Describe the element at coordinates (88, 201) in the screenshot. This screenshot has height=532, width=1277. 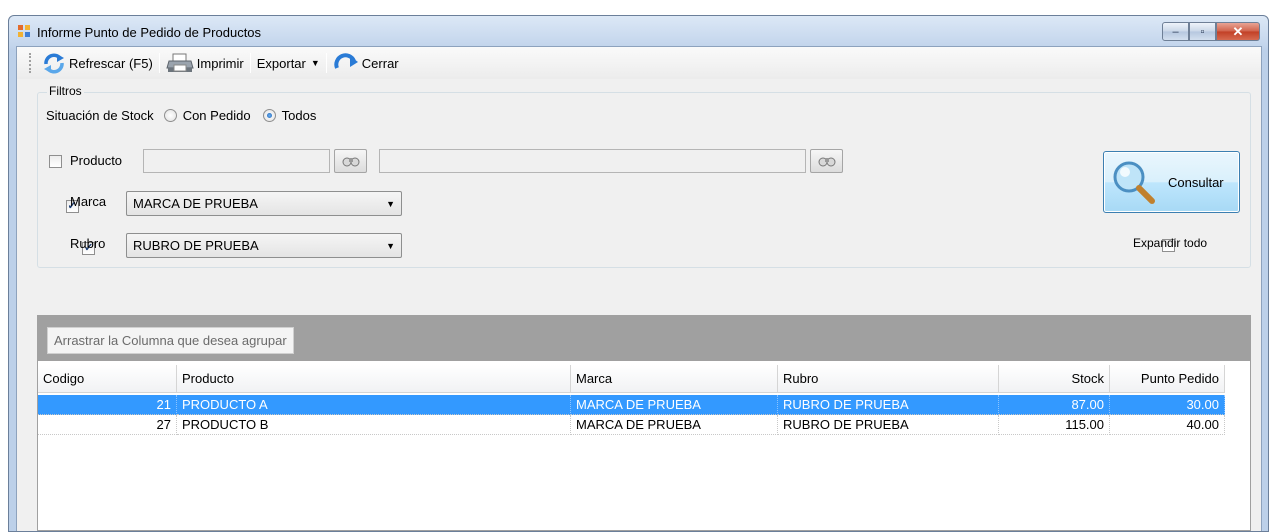
I see `marca-label: Marca` at that location.